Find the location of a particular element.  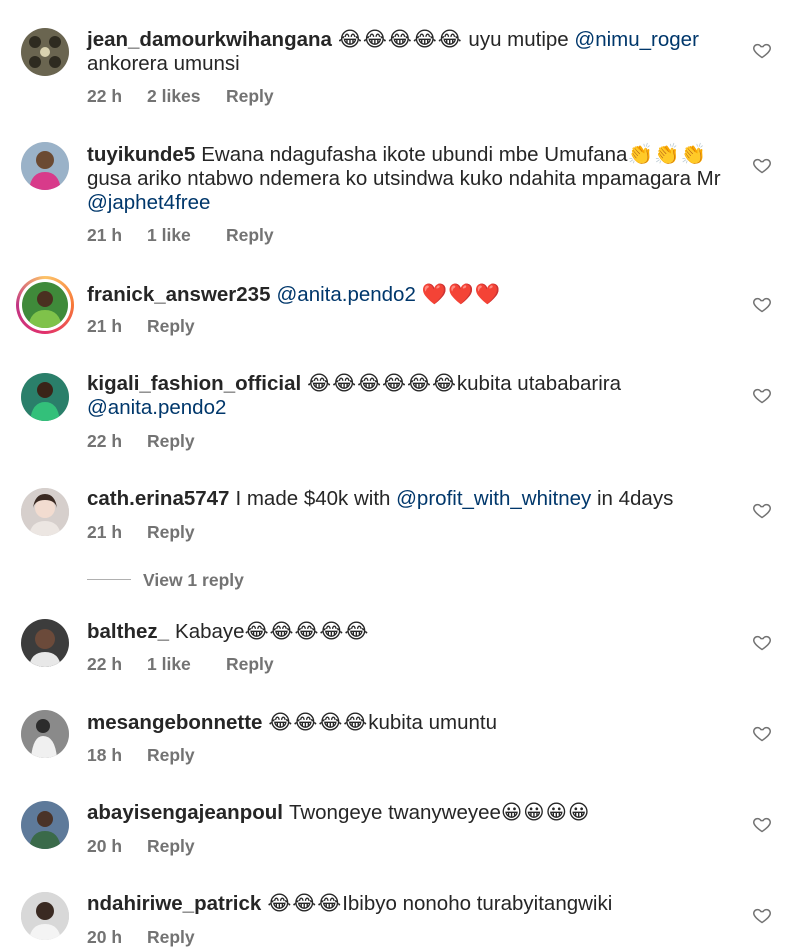

comment-meta: 21 h 1 like Reply is located at coordinates (180, 235).